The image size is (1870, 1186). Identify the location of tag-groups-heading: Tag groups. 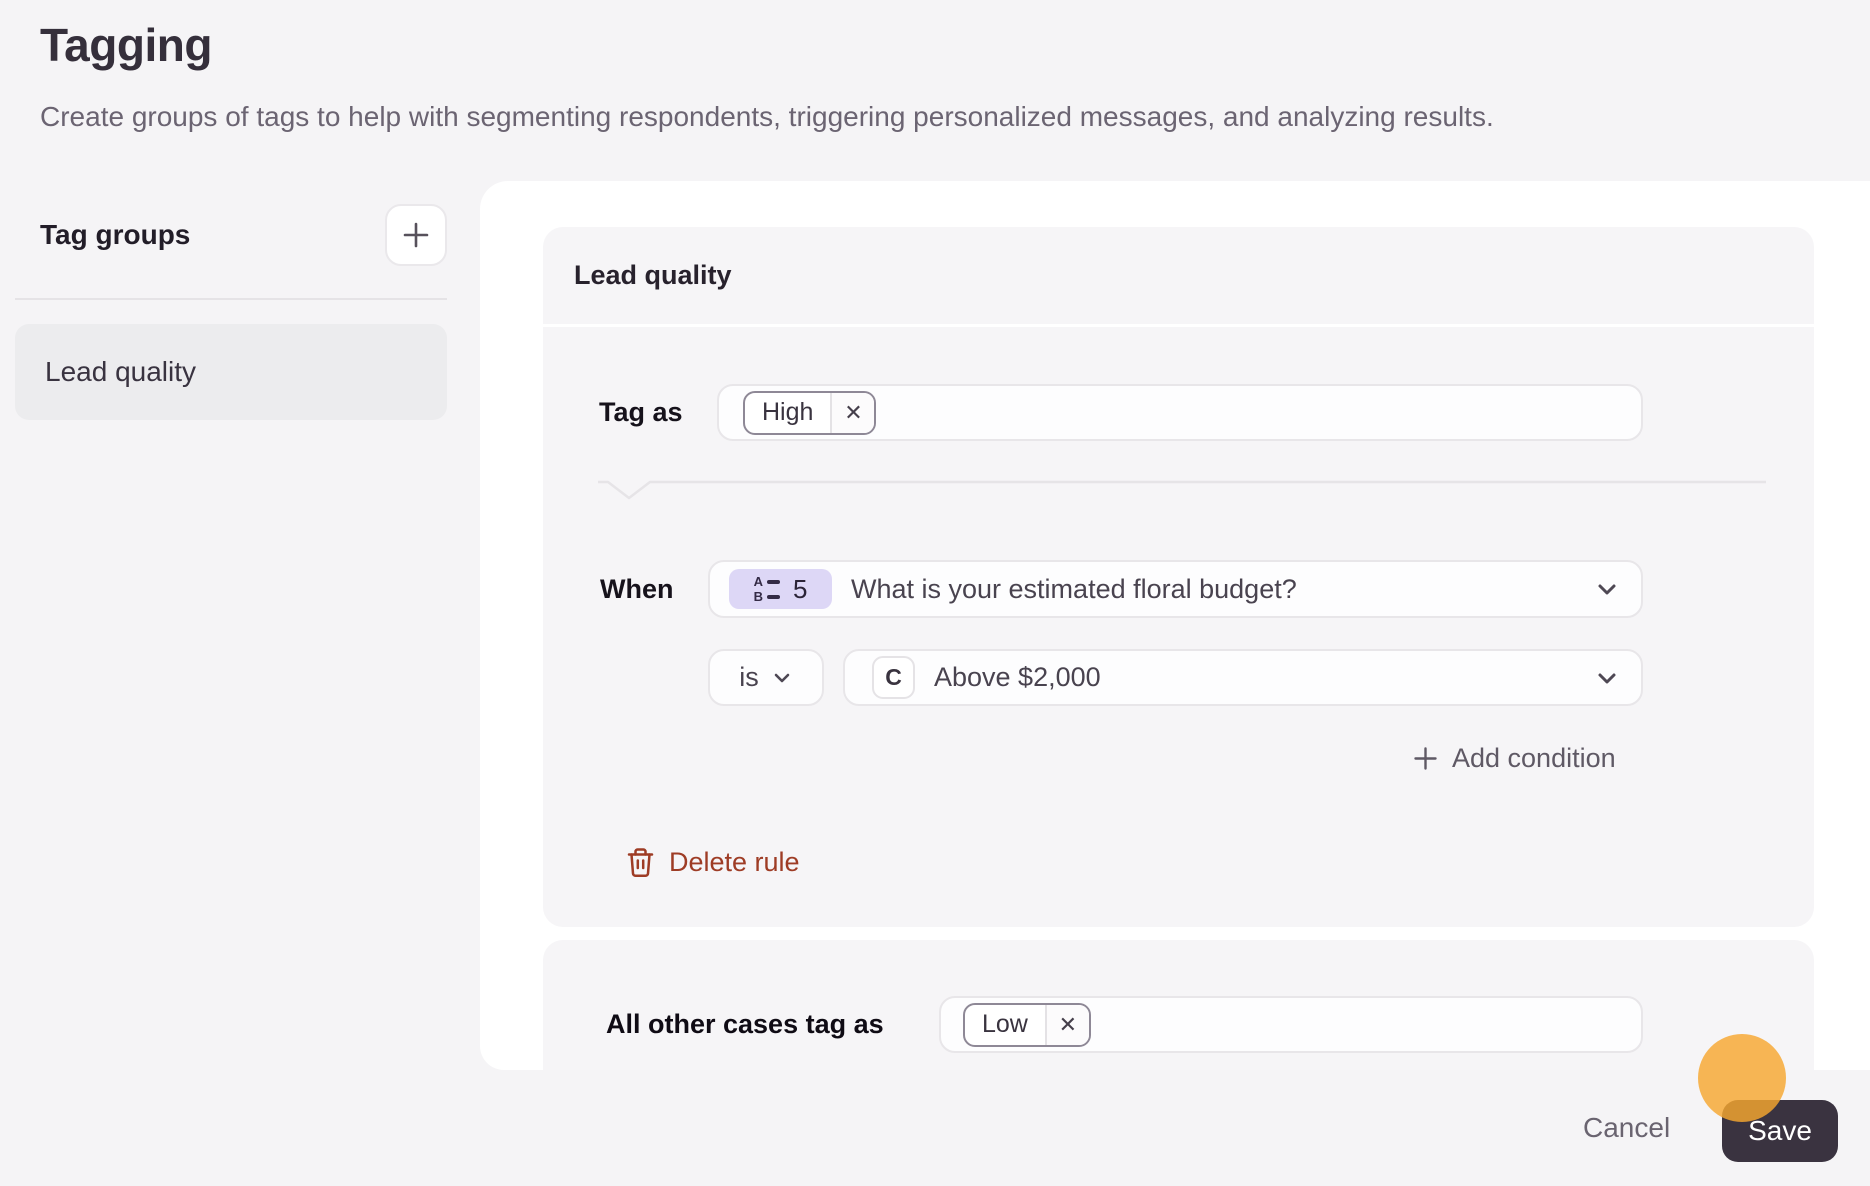
(115, 234).